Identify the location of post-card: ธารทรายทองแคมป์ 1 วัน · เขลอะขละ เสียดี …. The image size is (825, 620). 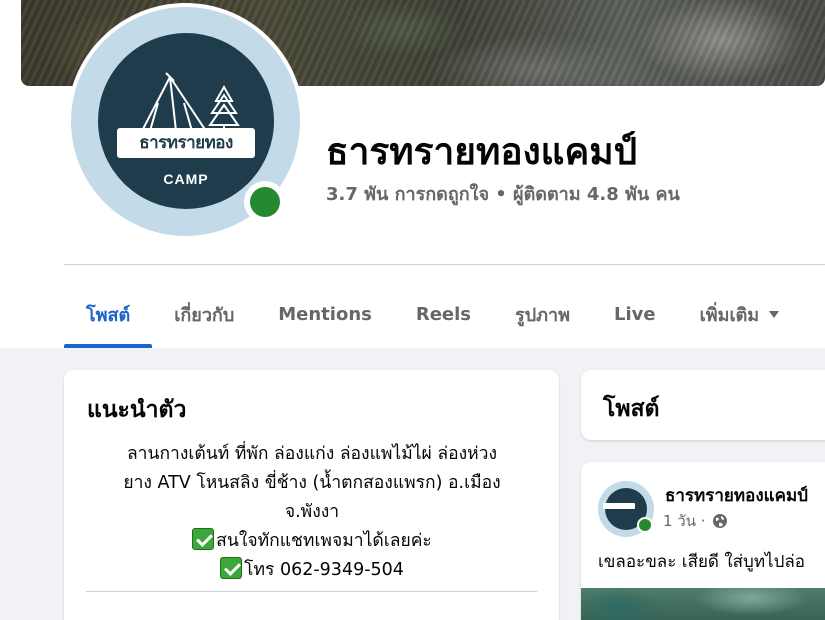
(703, 541).